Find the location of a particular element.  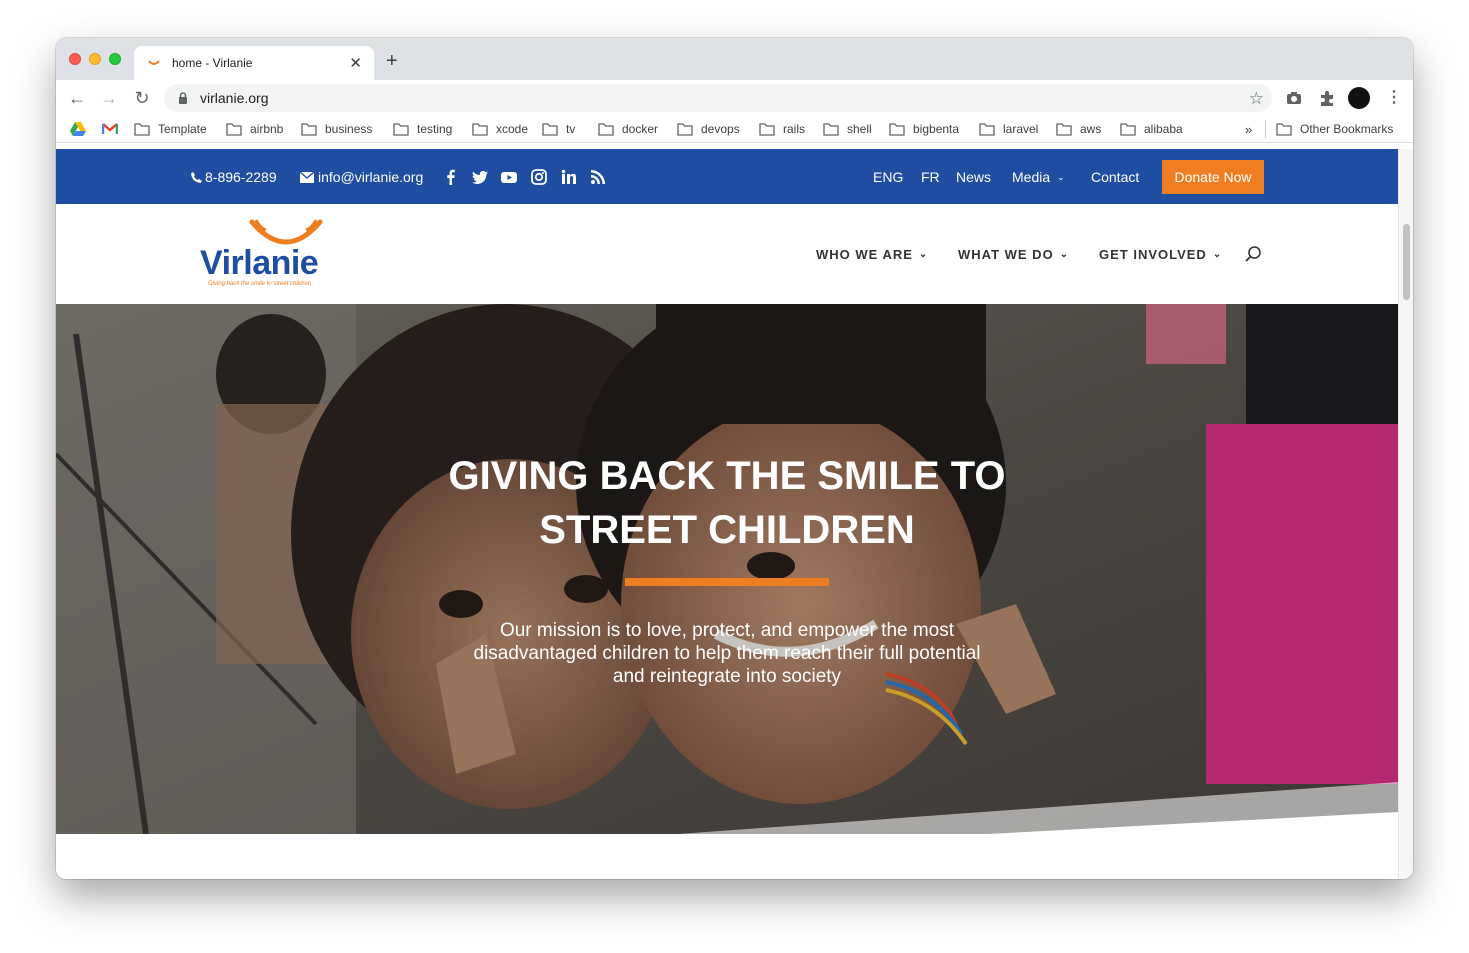

hero-accent-bar is located at coordinates (727, 582).